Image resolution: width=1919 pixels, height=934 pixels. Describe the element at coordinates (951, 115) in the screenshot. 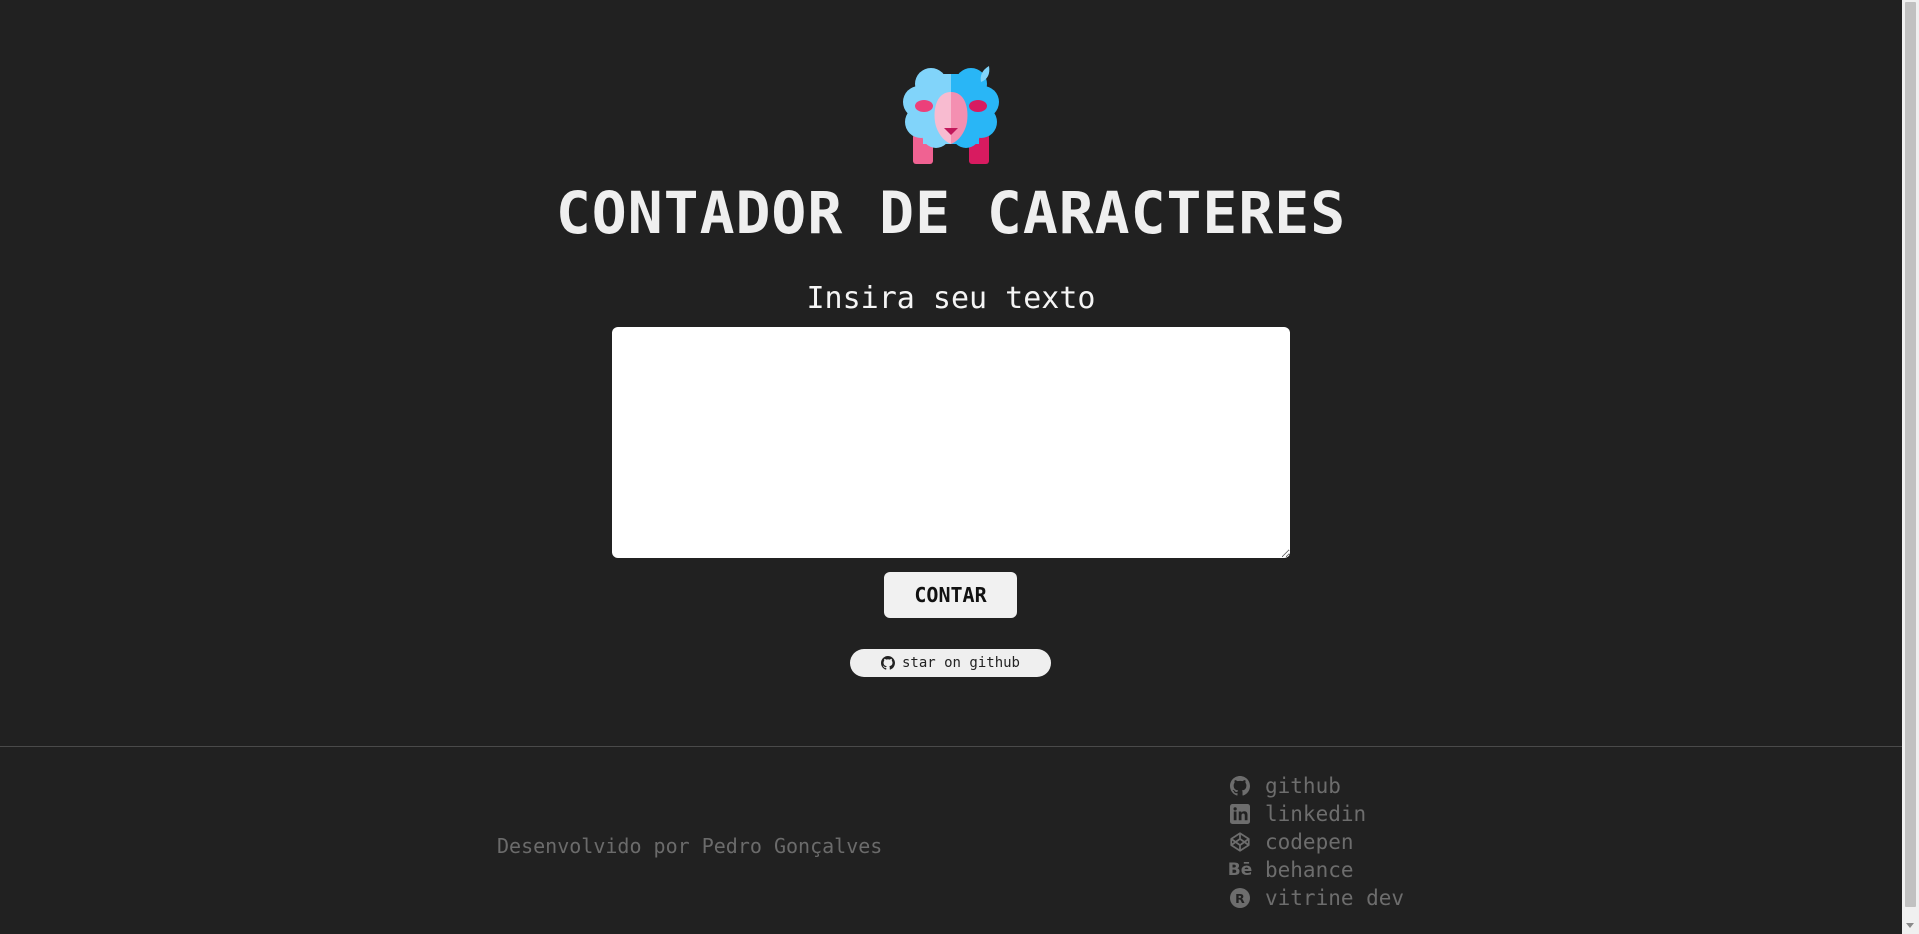

I see `sheep-icon` at that location.